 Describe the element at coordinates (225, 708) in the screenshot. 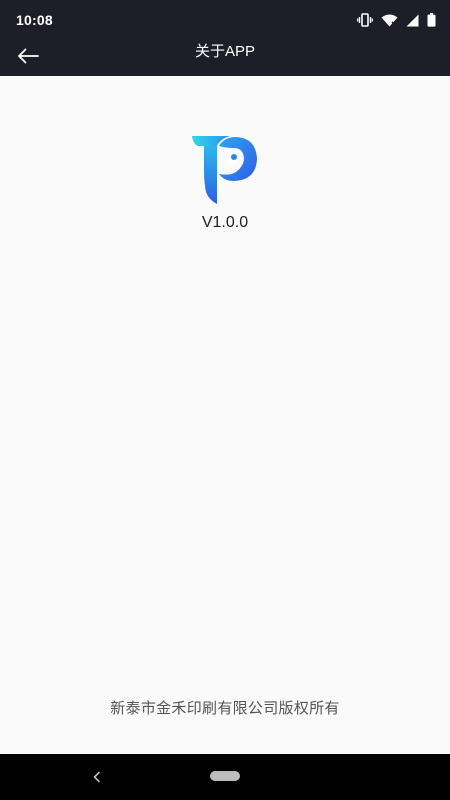

I see `copyright-text: 新泰市金禾印刷有限公司版权所有` at that location.